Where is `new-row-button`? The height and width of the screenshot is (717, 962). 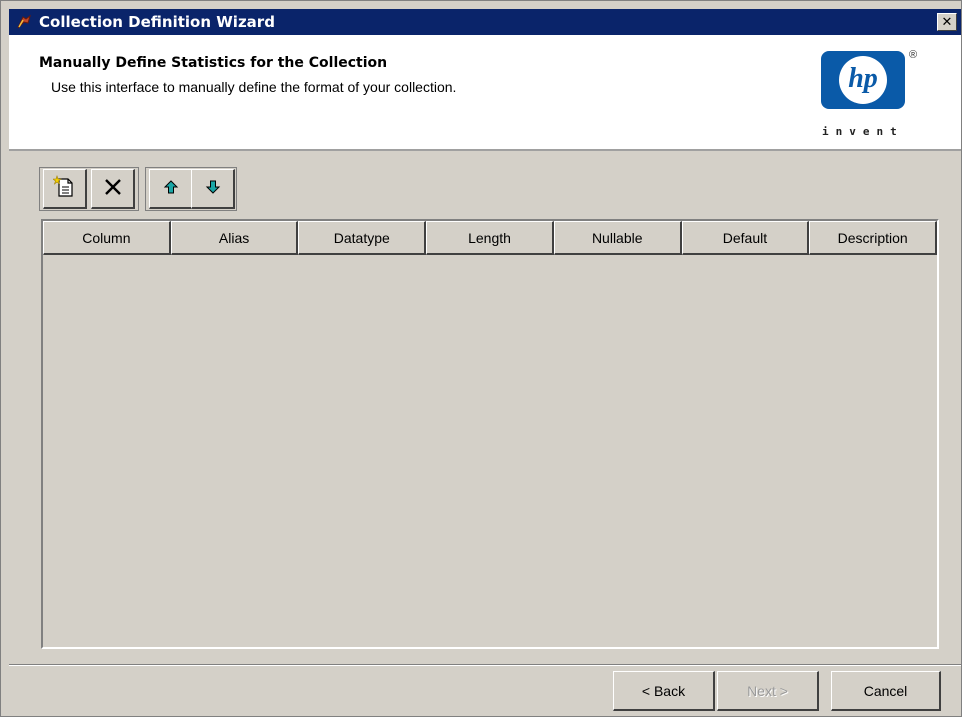 new-row-button is located at coordinates (65, 189).